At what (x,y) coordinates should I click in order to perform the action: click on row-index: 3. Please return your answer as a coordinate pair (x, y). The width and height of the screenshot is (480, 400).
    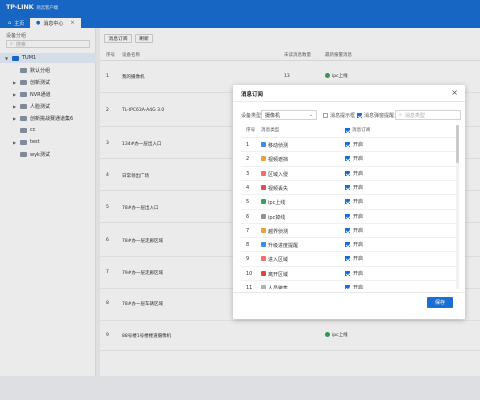
    Looking at the image, I should click on (248, 173).